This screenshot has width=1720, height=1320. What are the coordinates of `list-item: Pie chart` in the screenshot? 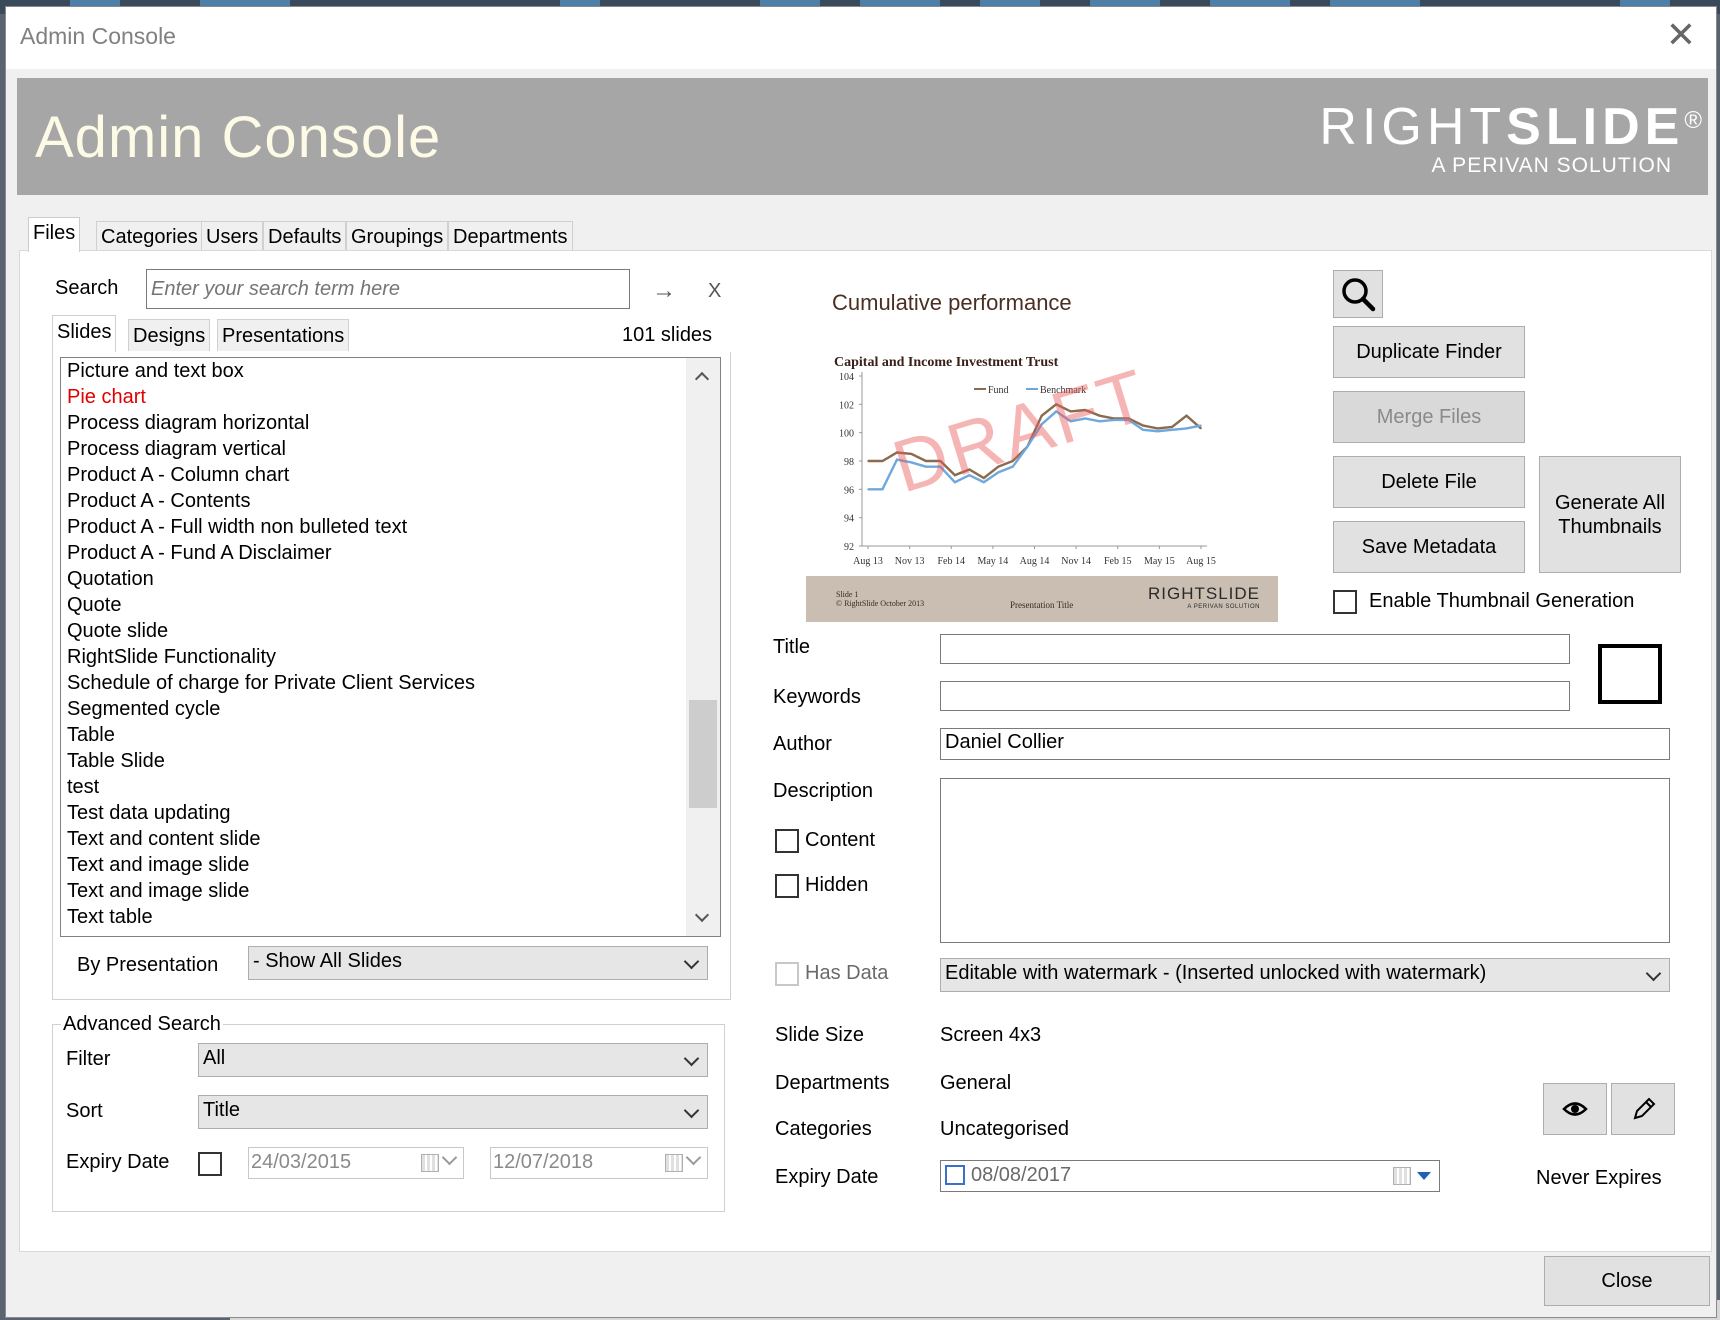 It's located at (390, 397).